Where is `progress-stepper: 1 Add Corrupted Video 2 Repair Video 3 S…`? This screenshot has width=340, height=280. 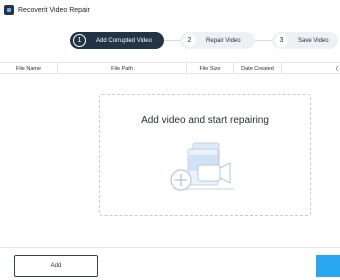
progress-stepper: 1 Add Corrupted Video 2 Repair Video 3 S… is located at coordinates (170, 40).